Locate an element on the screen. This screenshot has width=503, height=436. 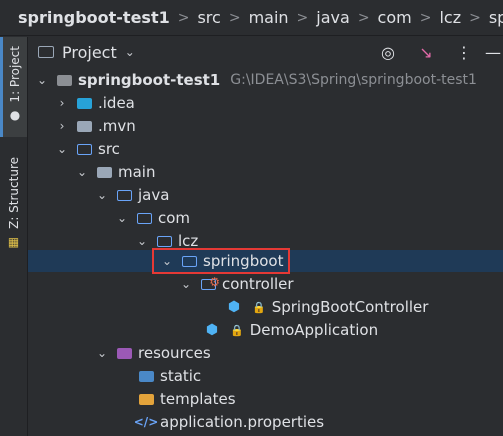
tree-item-label: lcz is located at coordinates (188, 241).